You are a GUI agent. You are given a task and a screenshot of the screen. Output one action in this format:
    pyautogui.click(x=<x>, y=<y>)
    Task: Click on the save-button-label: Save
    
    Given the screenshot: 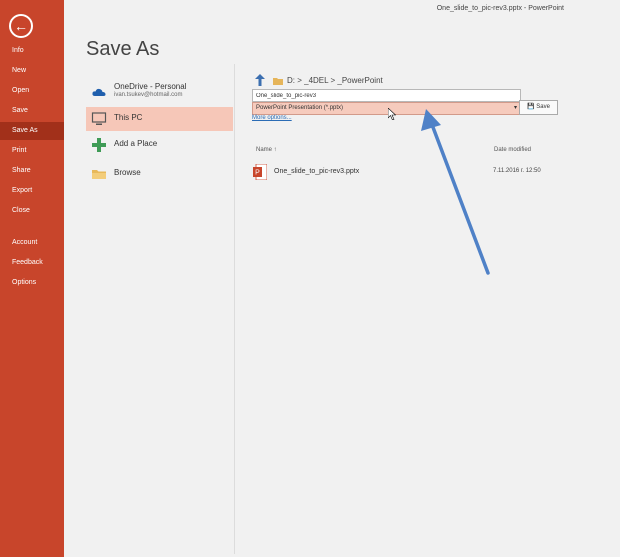 What is the action you would take?
    pyautogui.click(x=543, y=107)
    